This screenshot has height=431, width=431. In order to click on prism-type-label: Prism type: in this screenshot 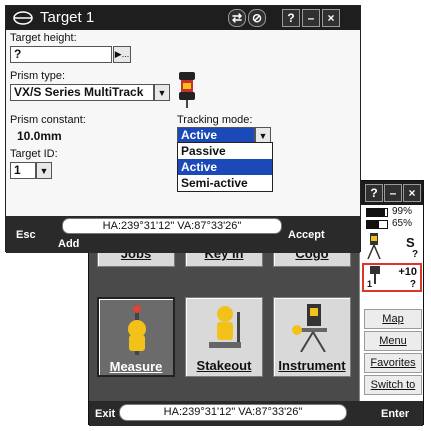, I will do `click(38, 76)`.